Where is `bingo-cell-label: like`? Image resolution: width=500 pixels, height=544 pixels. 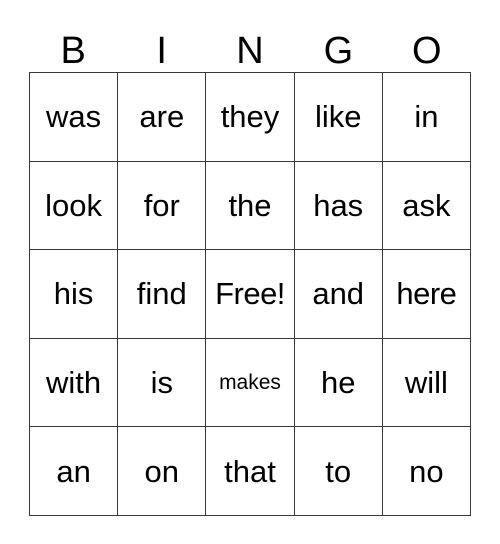 bingo-cell-label: like is located at coordinates (338, 117).